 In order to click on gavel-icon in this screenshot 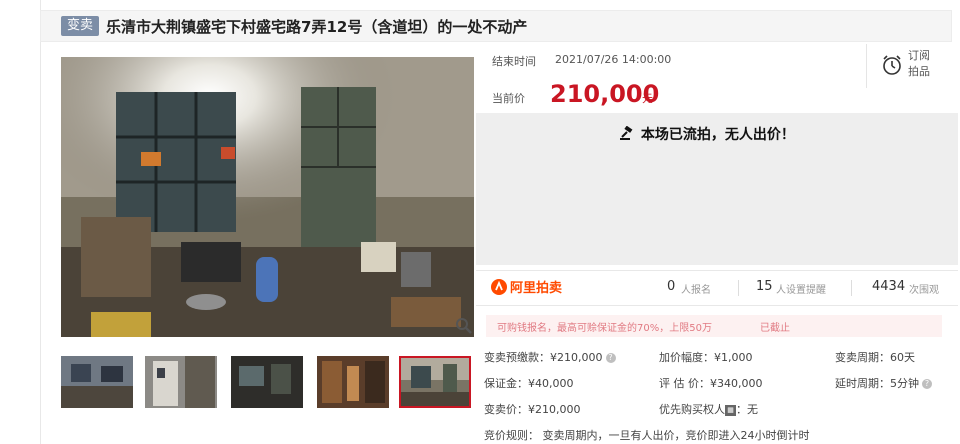, I will do `click(630, 134)`.